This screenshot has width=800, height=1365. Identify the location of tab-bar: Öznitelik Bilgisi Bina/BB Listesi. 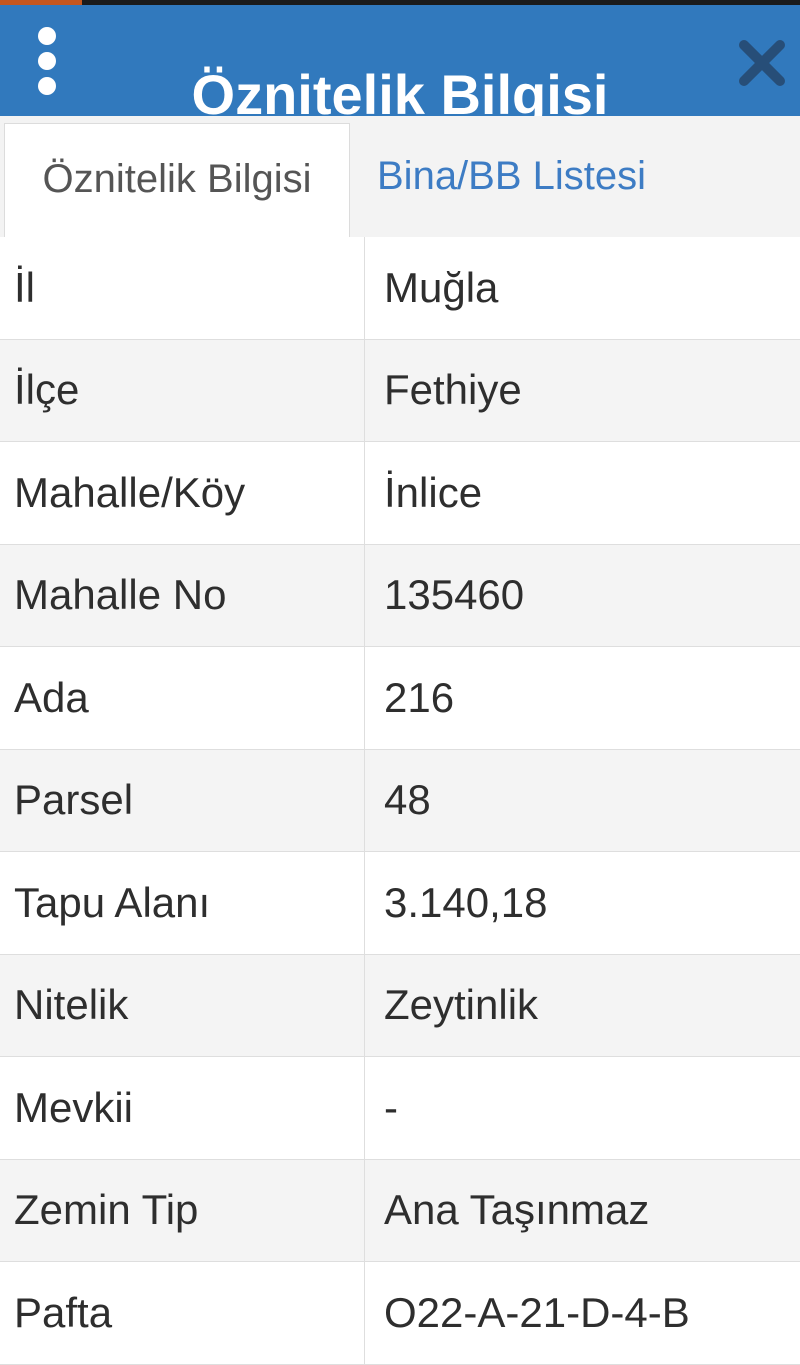
(400, 177).